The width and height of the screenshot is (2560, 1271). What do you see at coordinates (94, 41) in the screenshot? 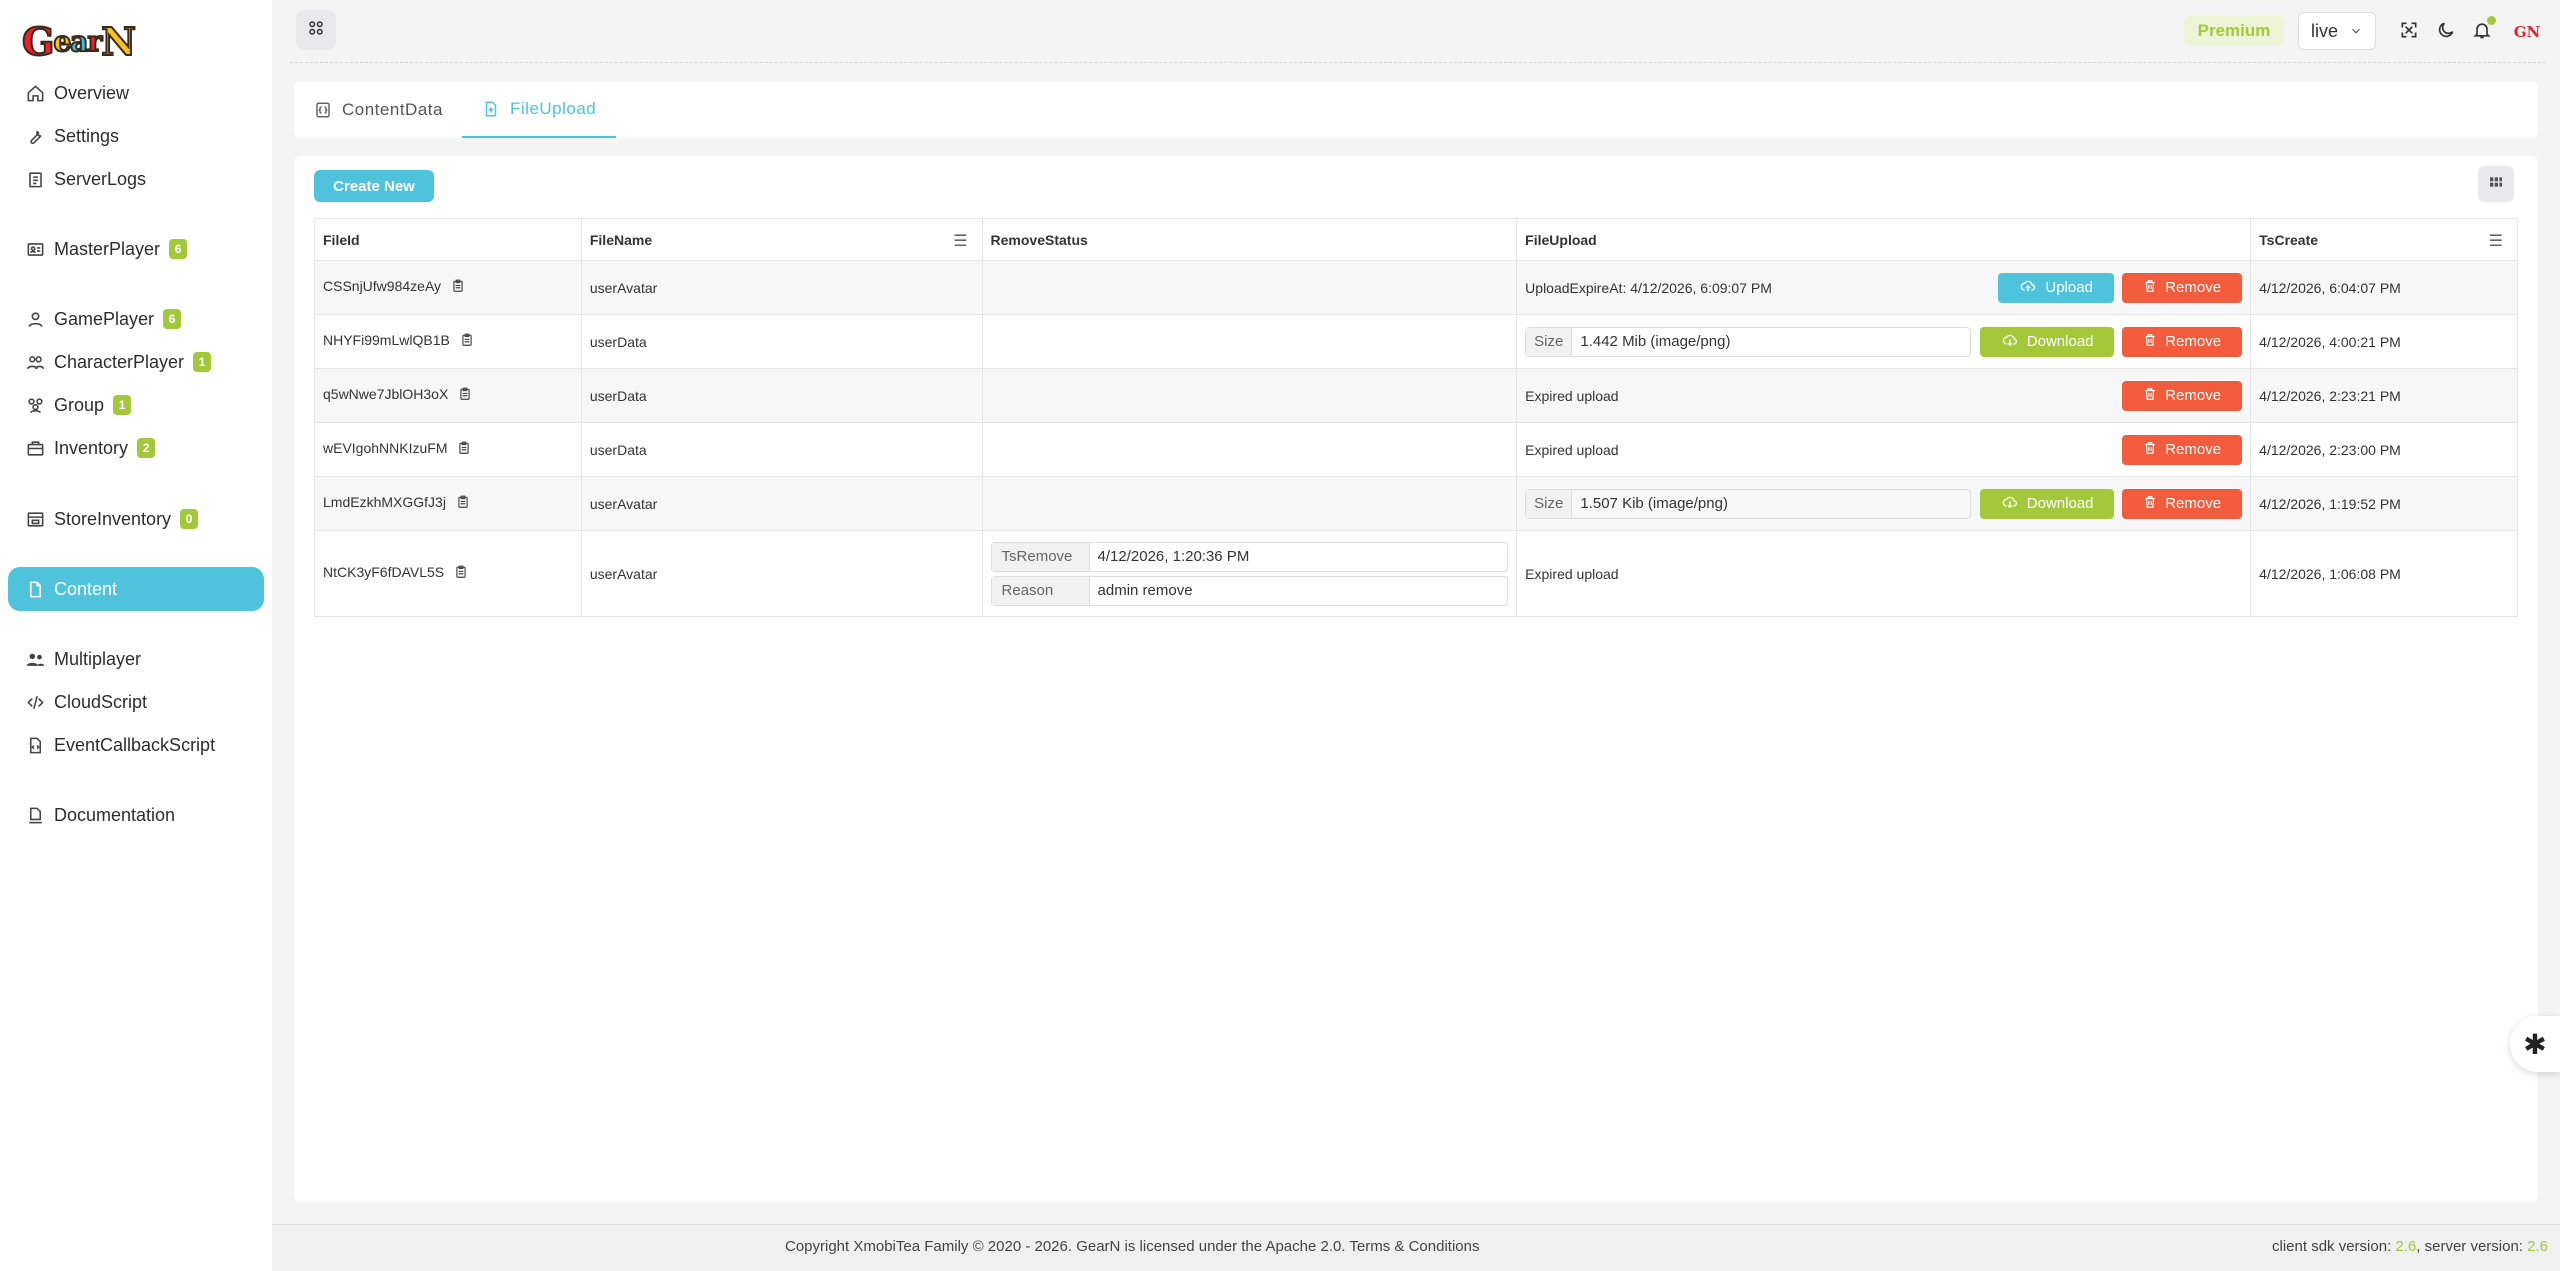
I see `logo-letter: r` at bounding box center [94, 41].